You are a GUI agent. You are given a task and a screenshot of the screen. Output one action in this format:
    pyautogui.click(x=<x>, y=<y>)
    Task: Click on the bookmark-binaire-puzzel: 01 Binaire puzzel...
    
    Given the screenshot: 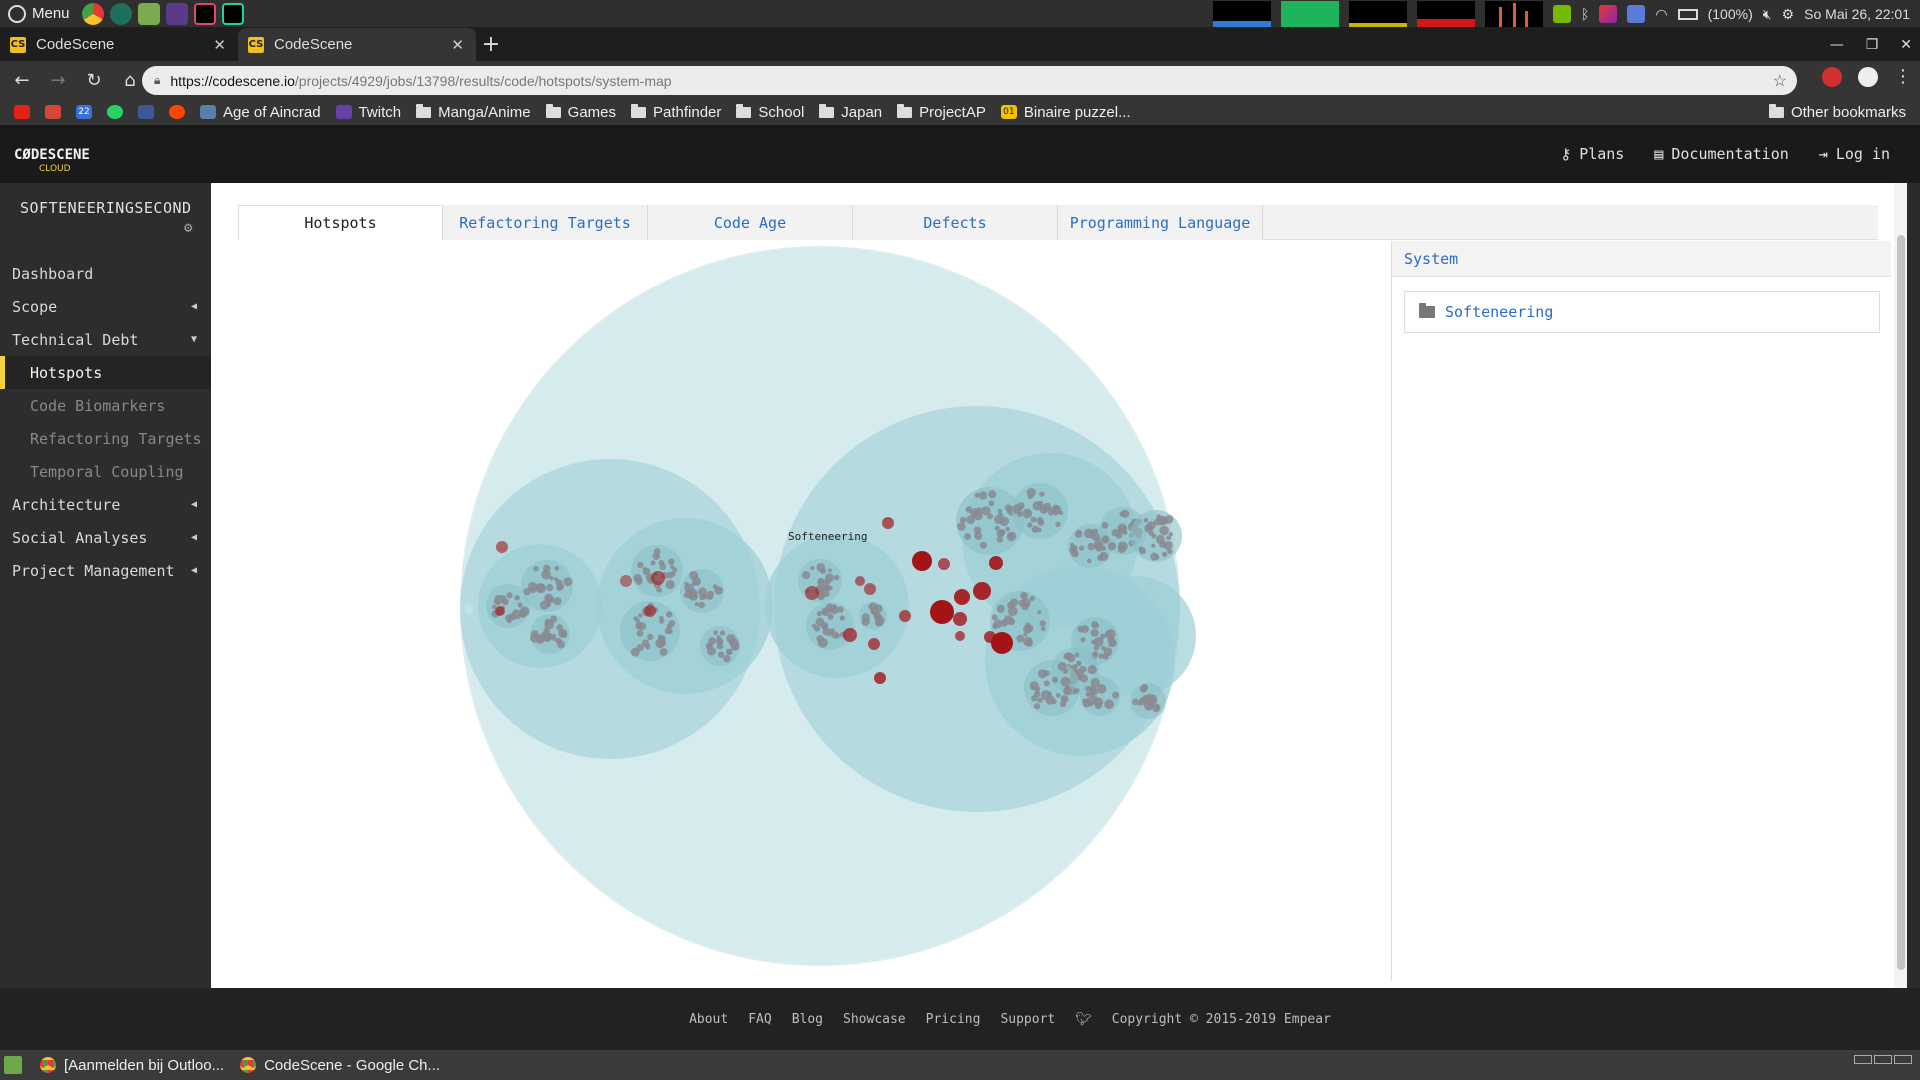 What is the action you would take?
    pyautogui.click(x=1065, y=112)
    